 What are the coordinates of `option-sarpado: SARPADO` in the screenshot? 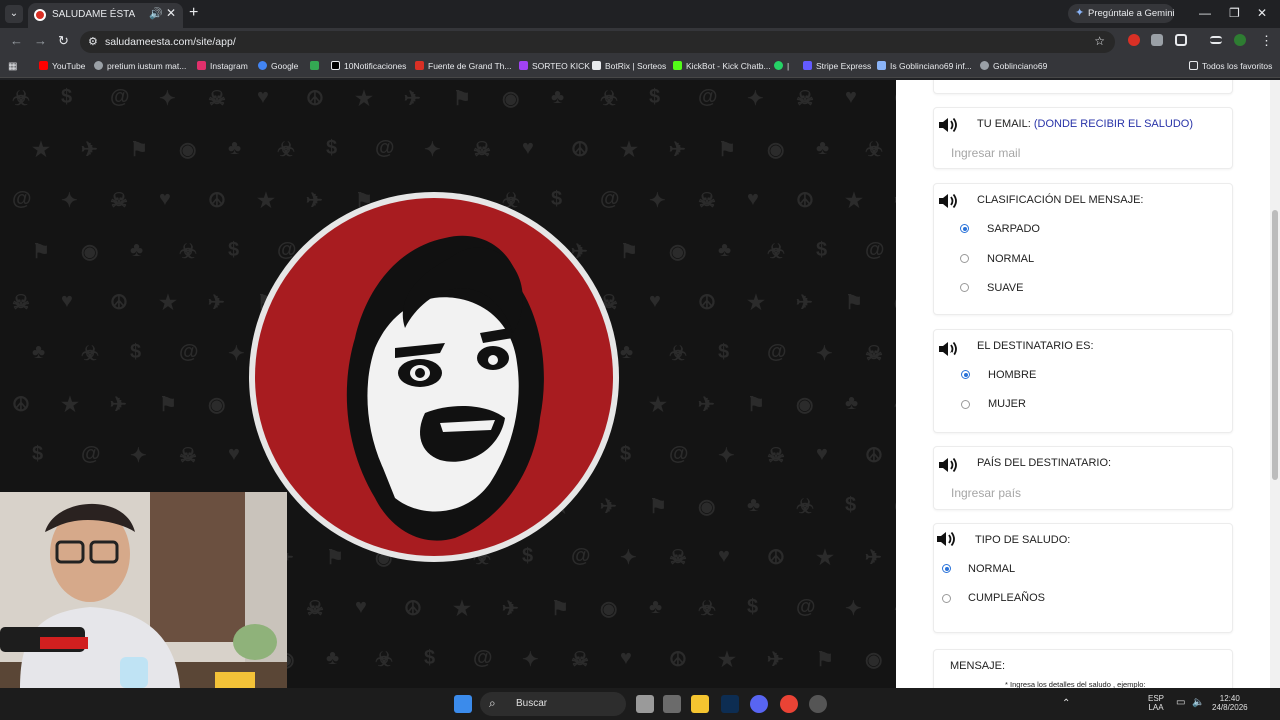 It's located at (1013, 229).